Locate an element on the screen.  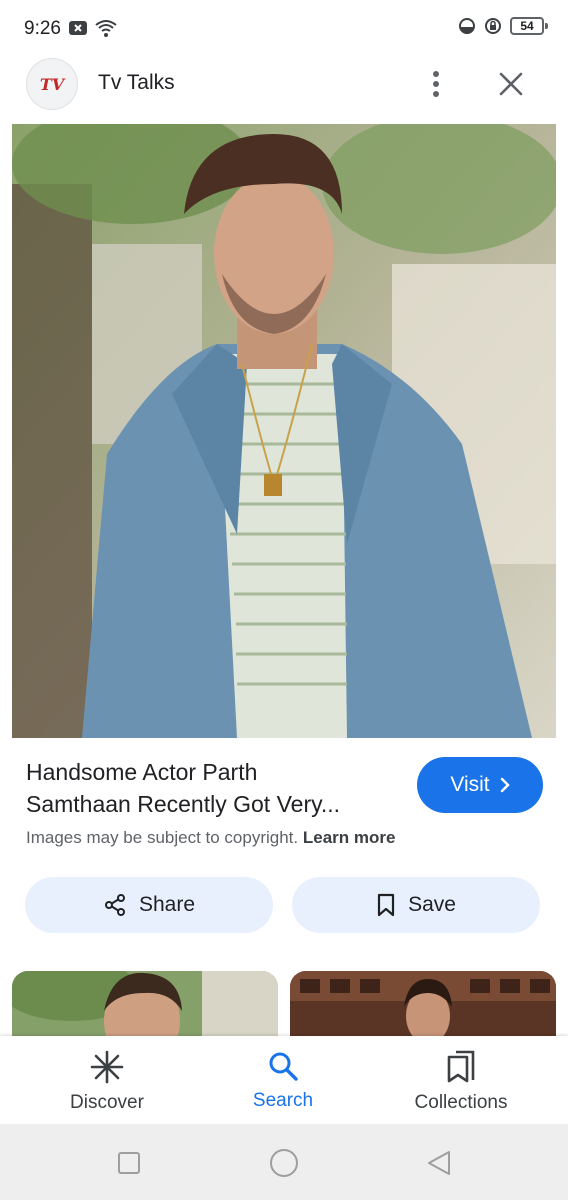
bottom-navigation: Discover Search Collections is located at coordinates (284, 1080).